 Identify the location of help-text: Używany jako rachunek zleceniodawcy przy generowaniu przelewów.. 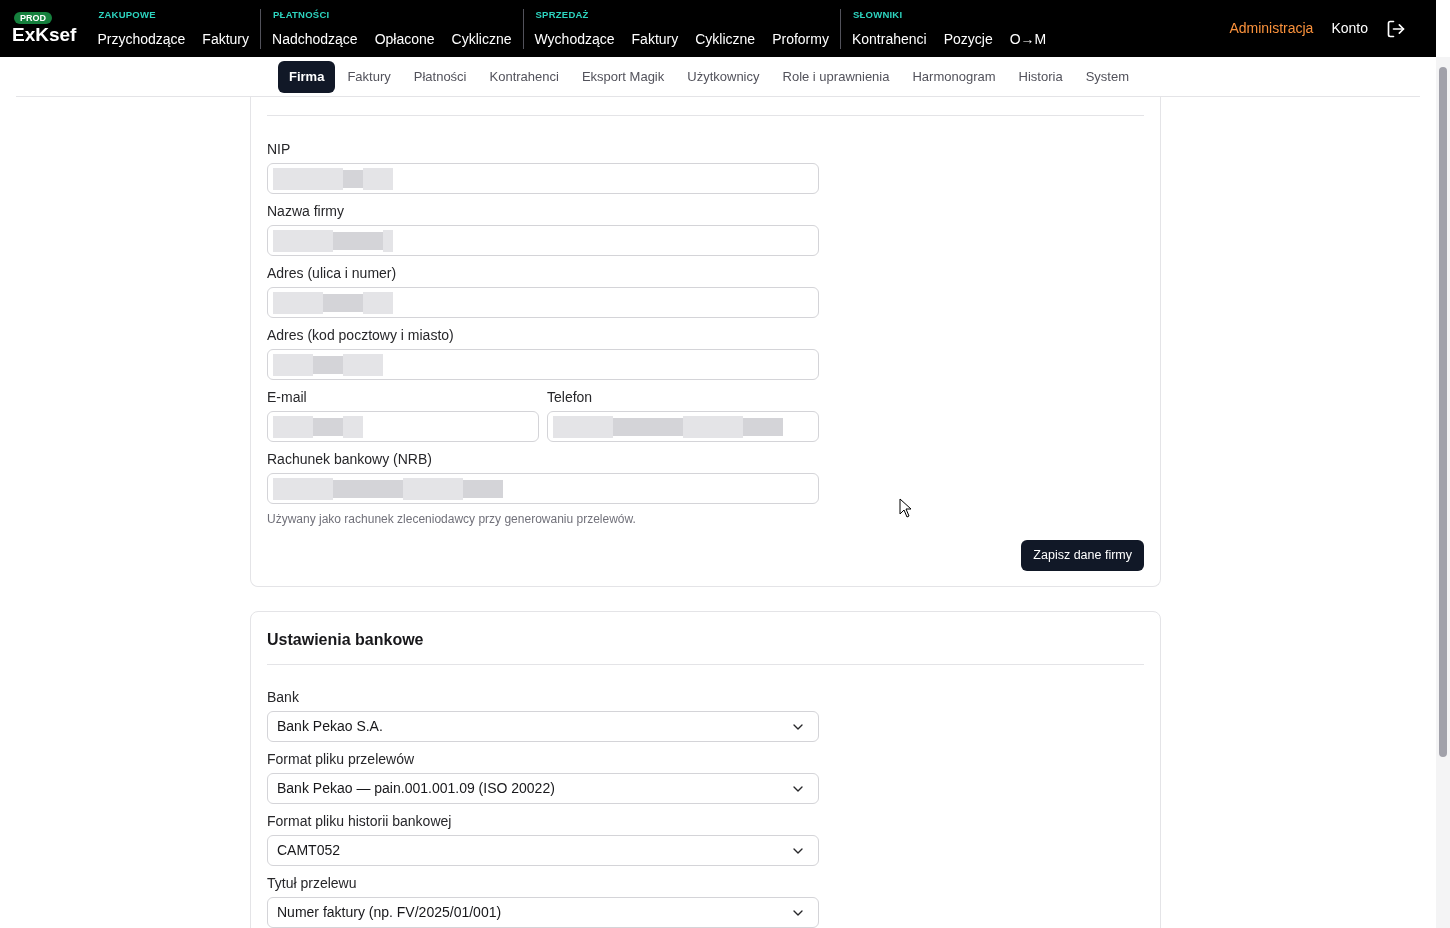
(452, 519).